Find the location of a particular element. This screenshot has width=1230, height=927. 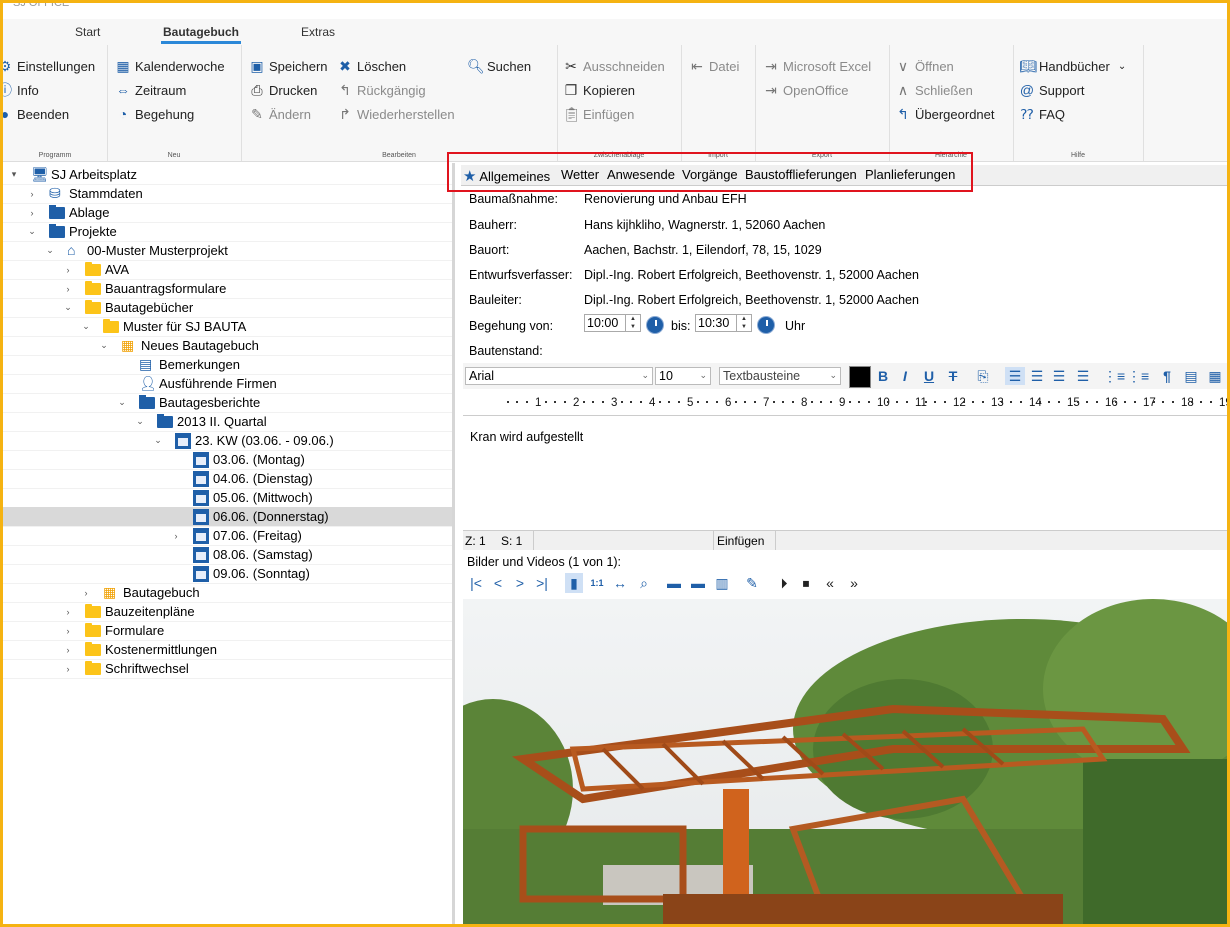

font-select: Arial ⌄ is located at coordinates (559, 376).